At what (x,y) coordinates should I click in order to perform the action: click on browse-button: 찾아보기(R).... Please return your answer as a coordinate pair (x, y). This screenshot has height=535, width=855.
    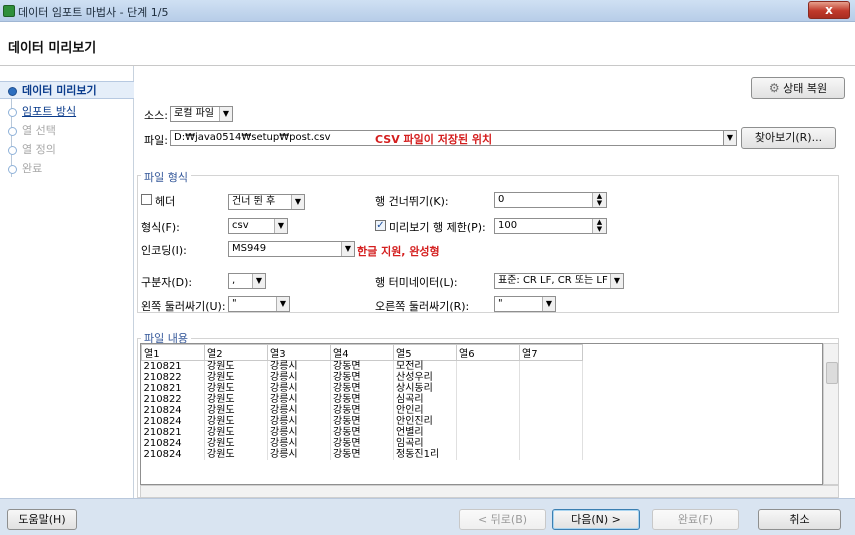
    Looking at the image, I should click on (788, 138).